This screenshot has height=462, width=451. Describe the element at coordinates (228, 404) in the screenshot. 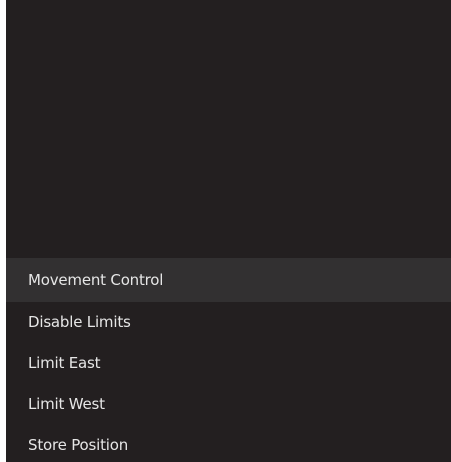

I see `menu-item-limit-west: Limit West` at that location.